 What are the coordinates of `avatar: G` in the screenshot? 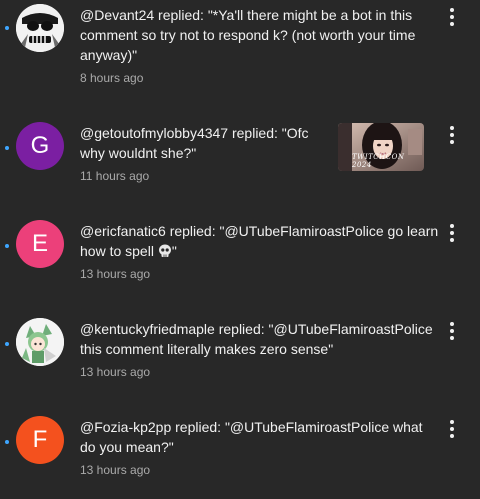 It's located at (40, 146).